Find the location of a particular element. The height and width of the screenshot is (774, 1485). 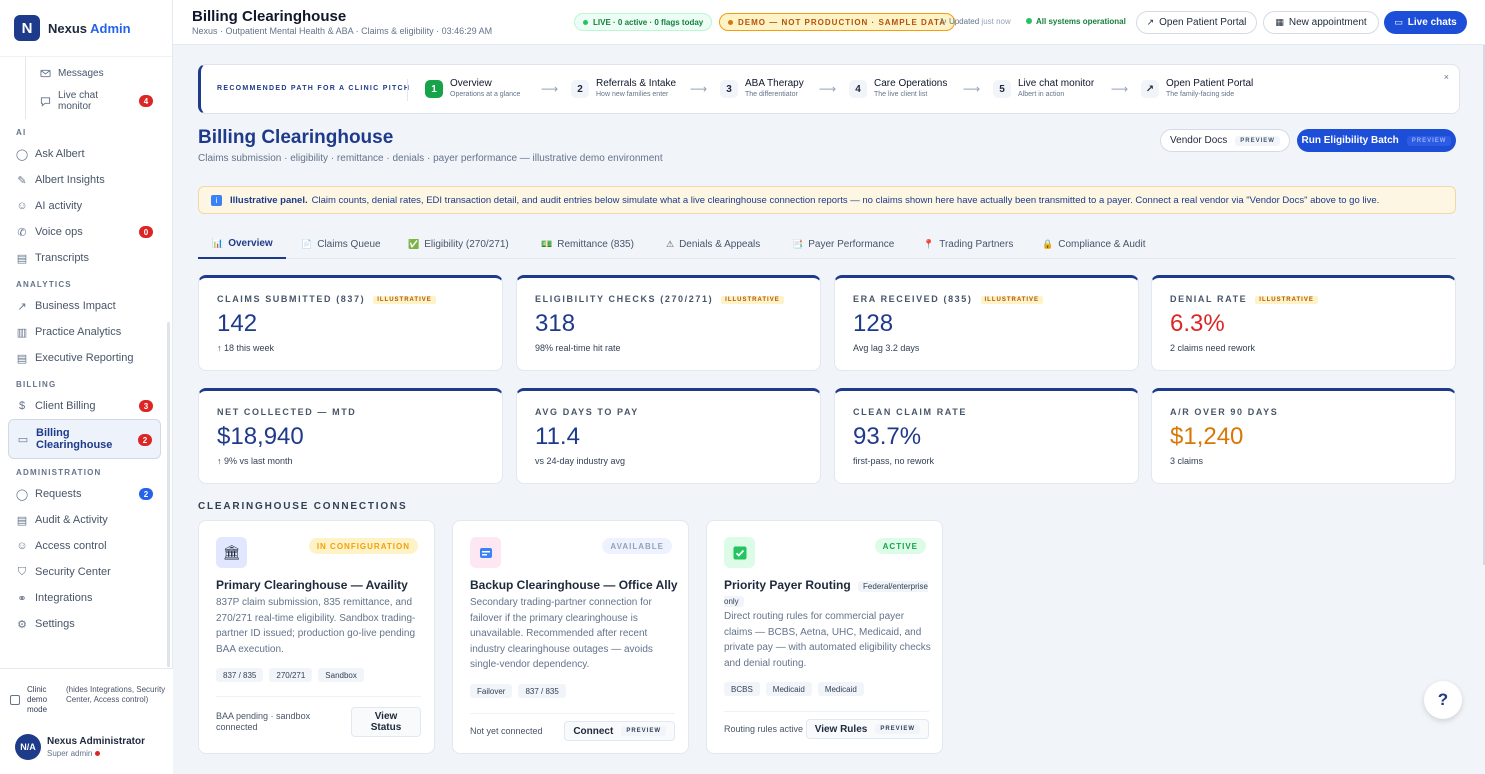

path-label: RECOMMENDED PATH FOR A CLINIC PITCH is located at coordinates (314, 88).